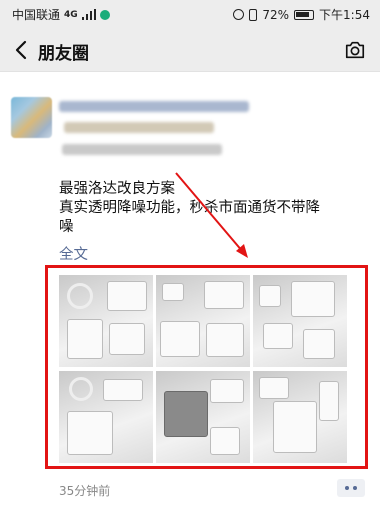 The image size is (380, 523). What do you see at coordinates (73, 253) in the screenshot?
I see `full-text-link: 全文` at bounding box center [73, 253].